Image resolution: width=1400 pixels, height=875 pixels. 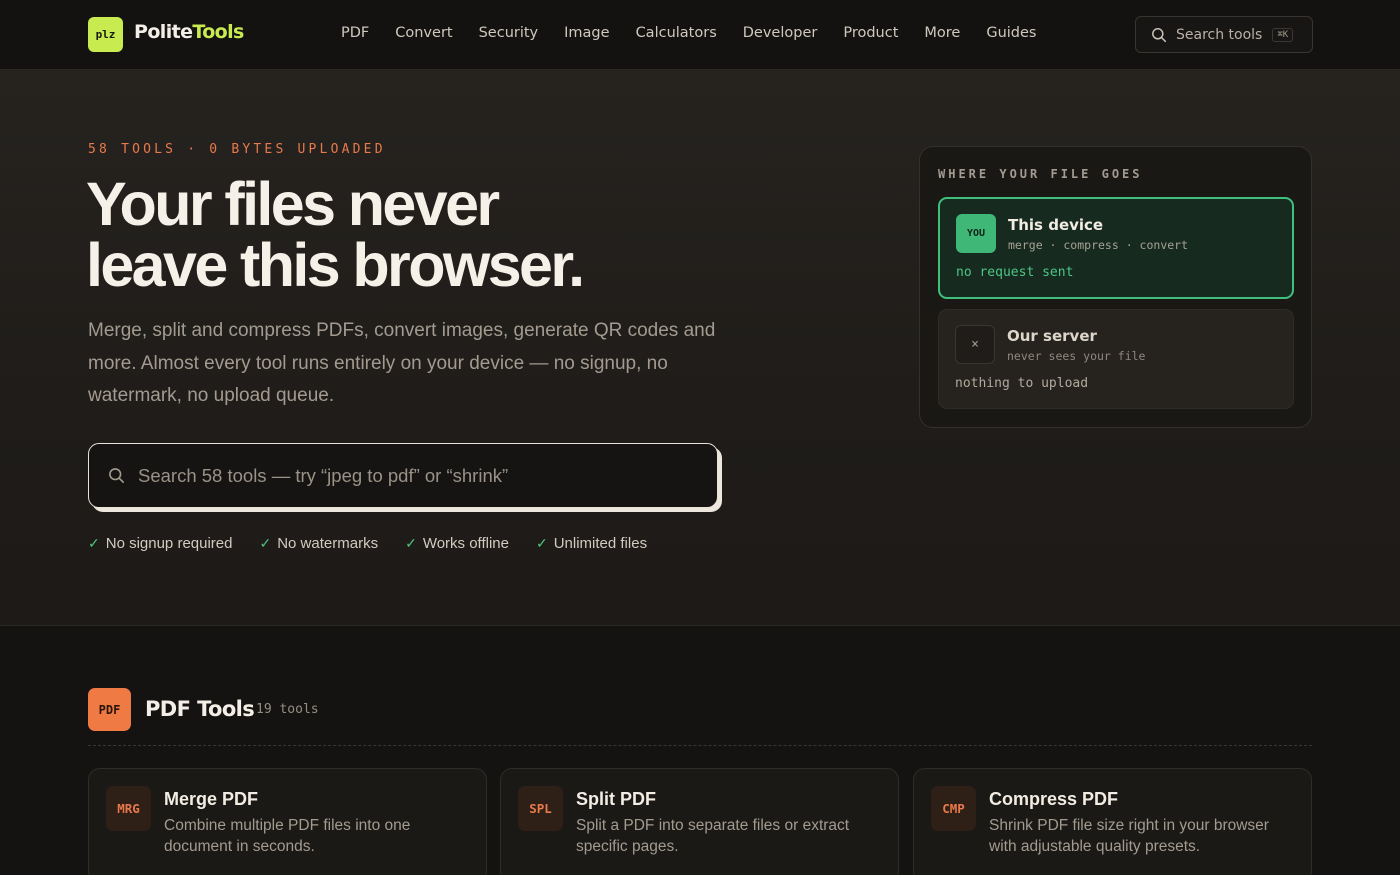 I want to click on tool-badge: MRG, so click(x=128, y=808).